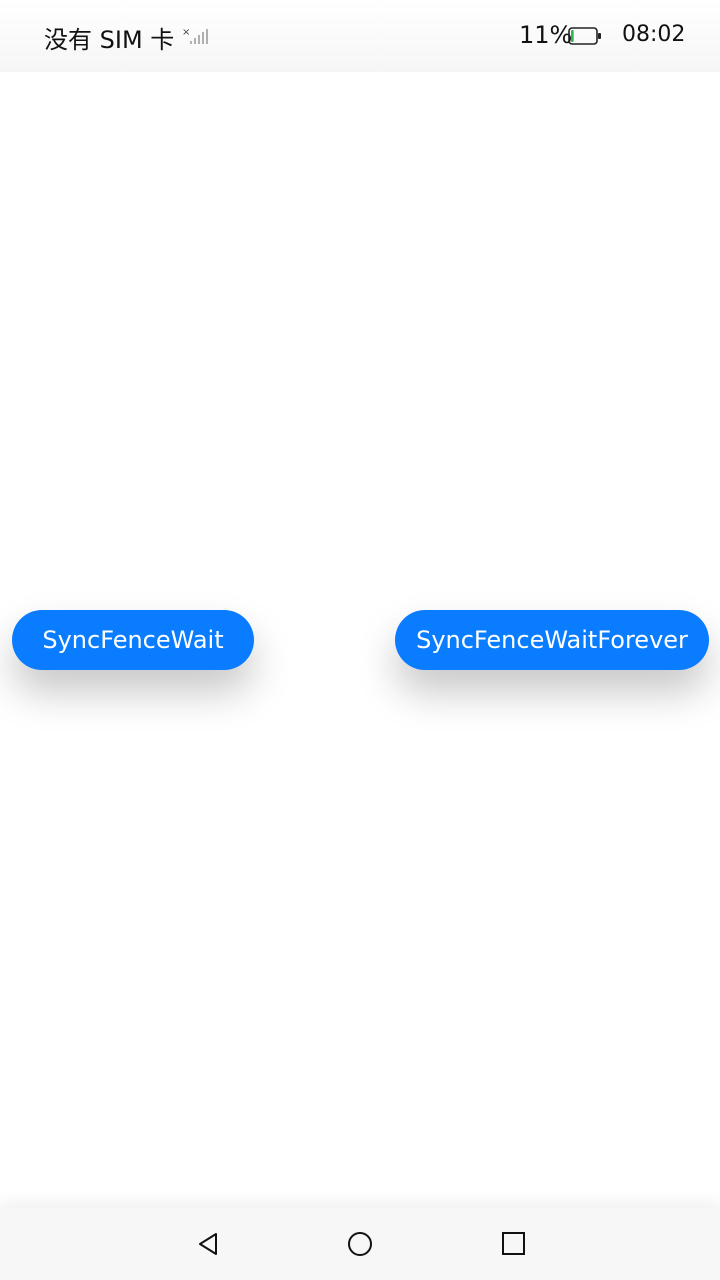 The image size is (720, 1280). I want to click on carrier-label: 没有 SIM 卡, so click(109, 40).